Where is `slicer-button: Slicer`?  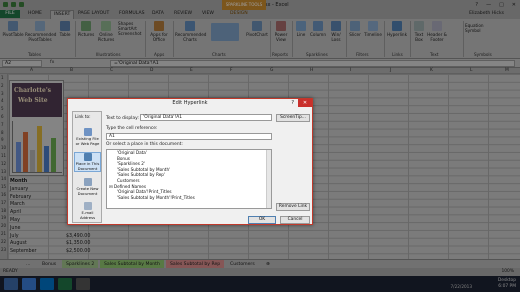
slicer-button: Slicer is located at coordinates (355, 29).